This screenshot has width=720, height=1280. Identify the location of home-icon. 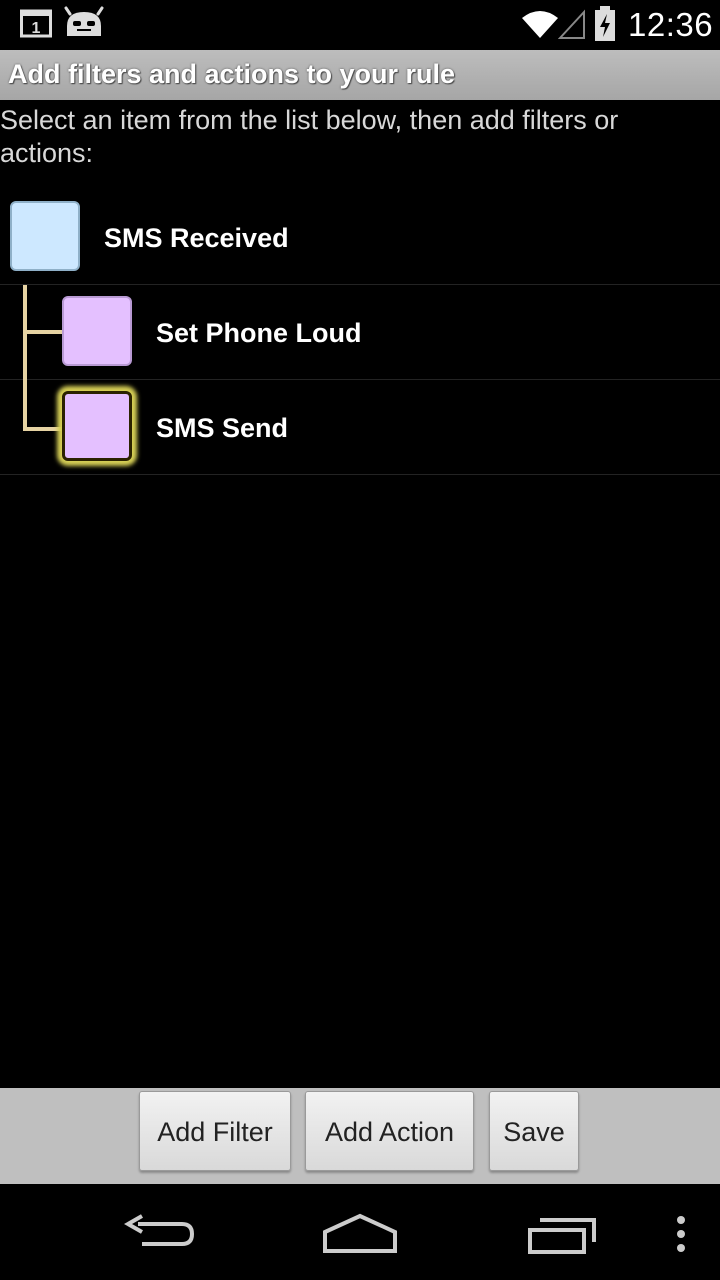
(360, 1233).